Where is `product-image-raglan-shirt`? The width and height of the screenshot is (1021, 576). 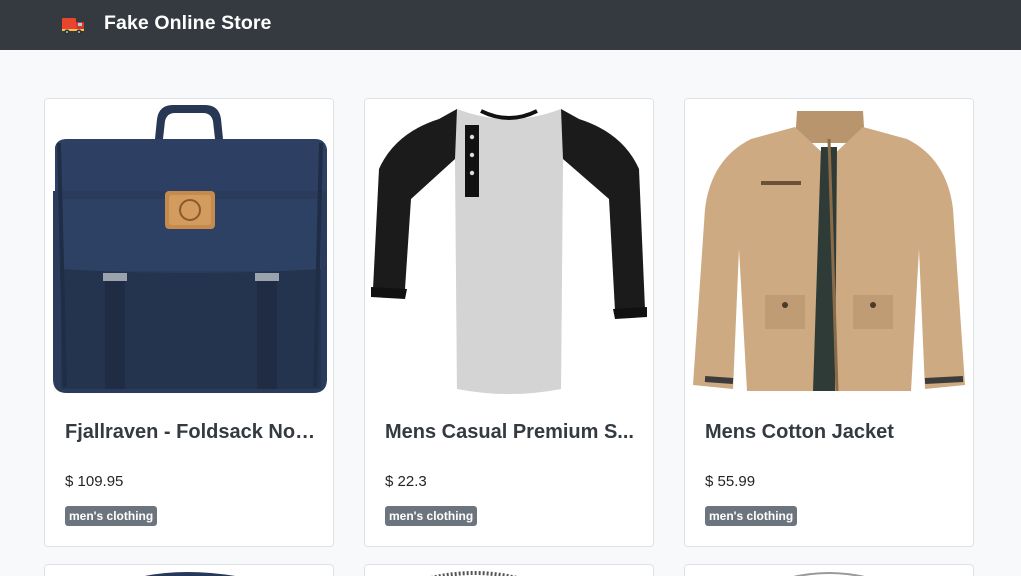 product-image-raglan-shirt is located at coordinates (509, 249).